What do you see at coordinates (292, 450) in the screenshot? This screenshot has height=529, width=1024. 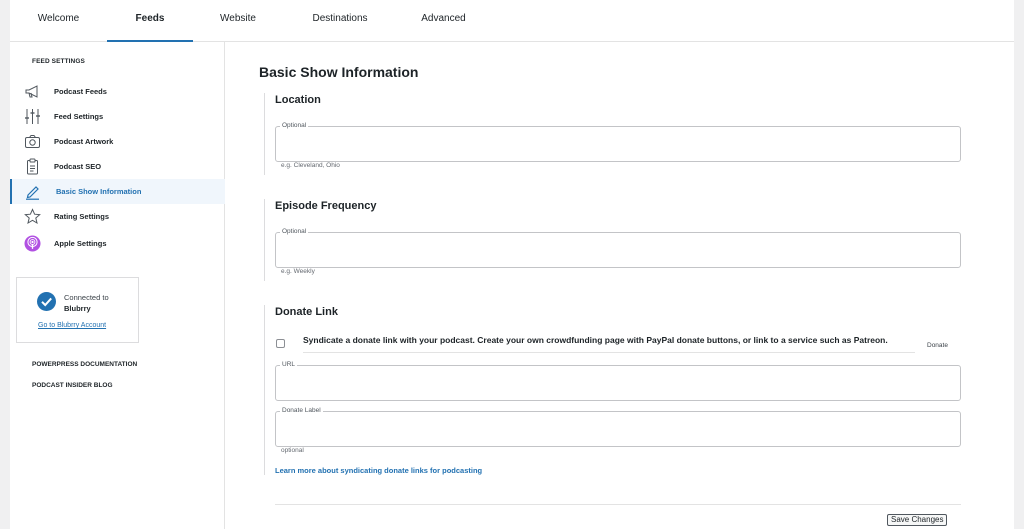 I see `donate-label-hint: optional` at bounding box center [292, 450].